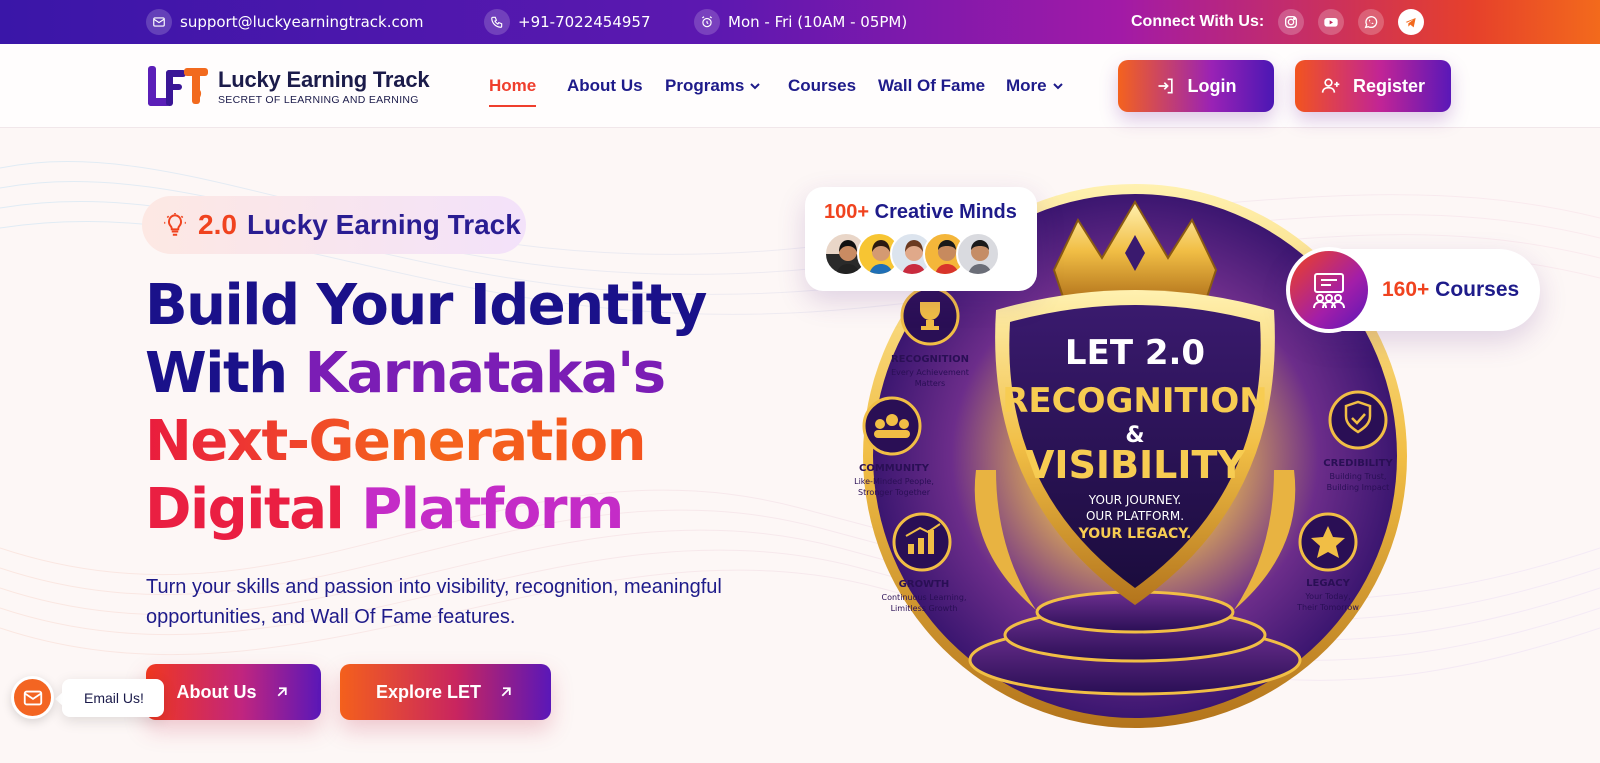 This screenshot has height=763, width=1600. I want to click on pill-version: 2.0, so click(217, 224).